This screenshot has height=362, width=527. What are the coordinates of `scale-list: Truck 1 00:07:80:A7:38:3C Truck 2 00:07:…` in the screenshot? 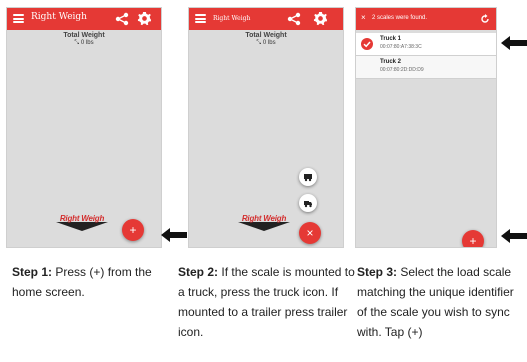 It's located at (426, 56).